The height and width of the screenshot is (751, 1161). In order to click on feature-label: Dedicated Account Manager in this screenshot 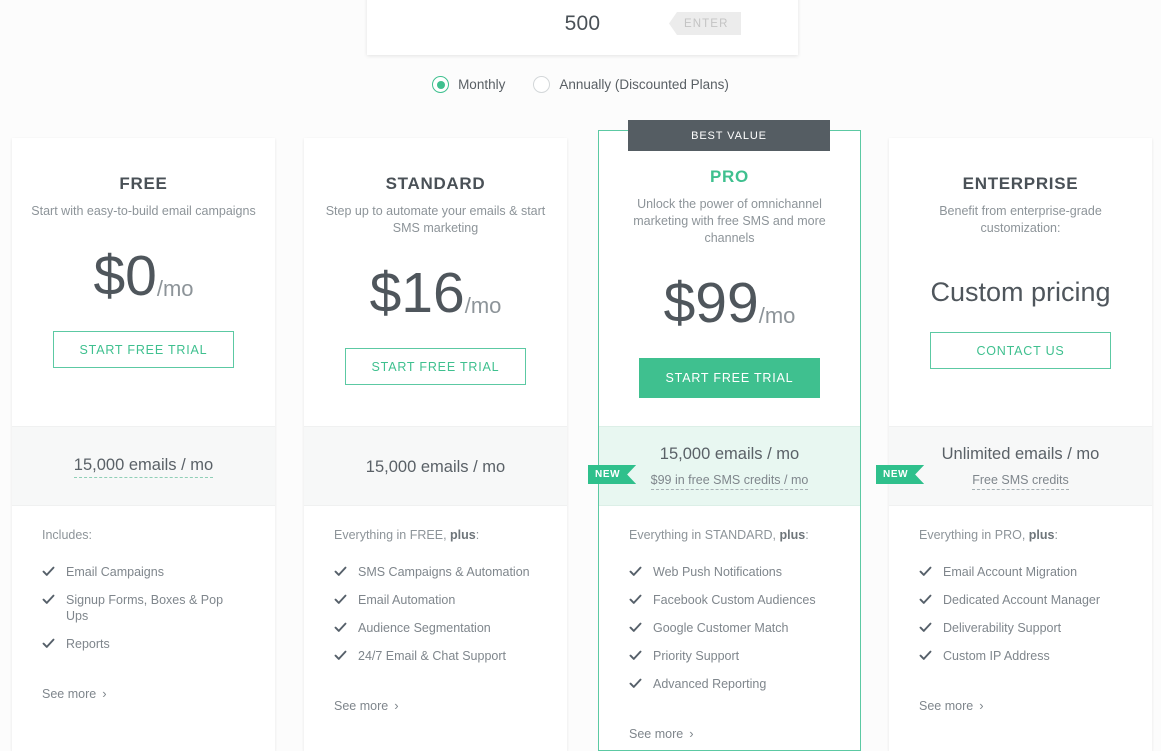, I will do `click(1022, 600)`.